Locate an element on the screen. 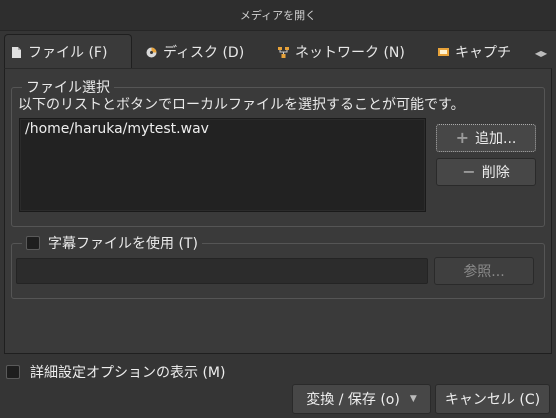 Image resolution: width=556 pixels, height=418 pixels. chevron-down-icon: ▼ is located at coordinates (413, 399).